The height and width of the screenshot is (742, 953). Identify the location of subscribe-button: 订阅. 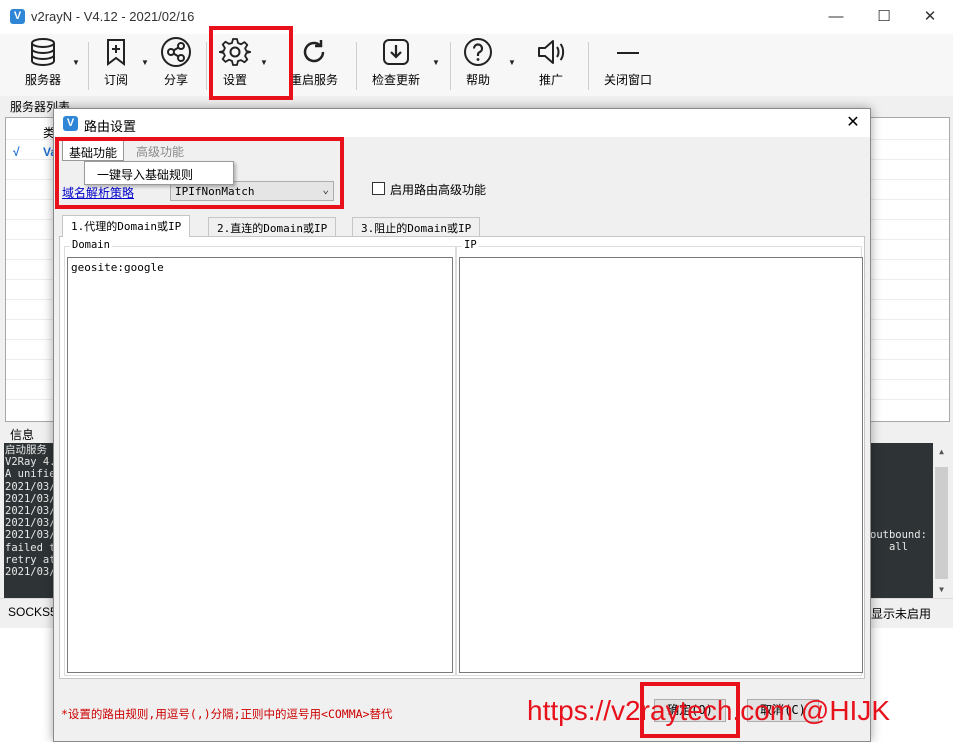
(116, 64).